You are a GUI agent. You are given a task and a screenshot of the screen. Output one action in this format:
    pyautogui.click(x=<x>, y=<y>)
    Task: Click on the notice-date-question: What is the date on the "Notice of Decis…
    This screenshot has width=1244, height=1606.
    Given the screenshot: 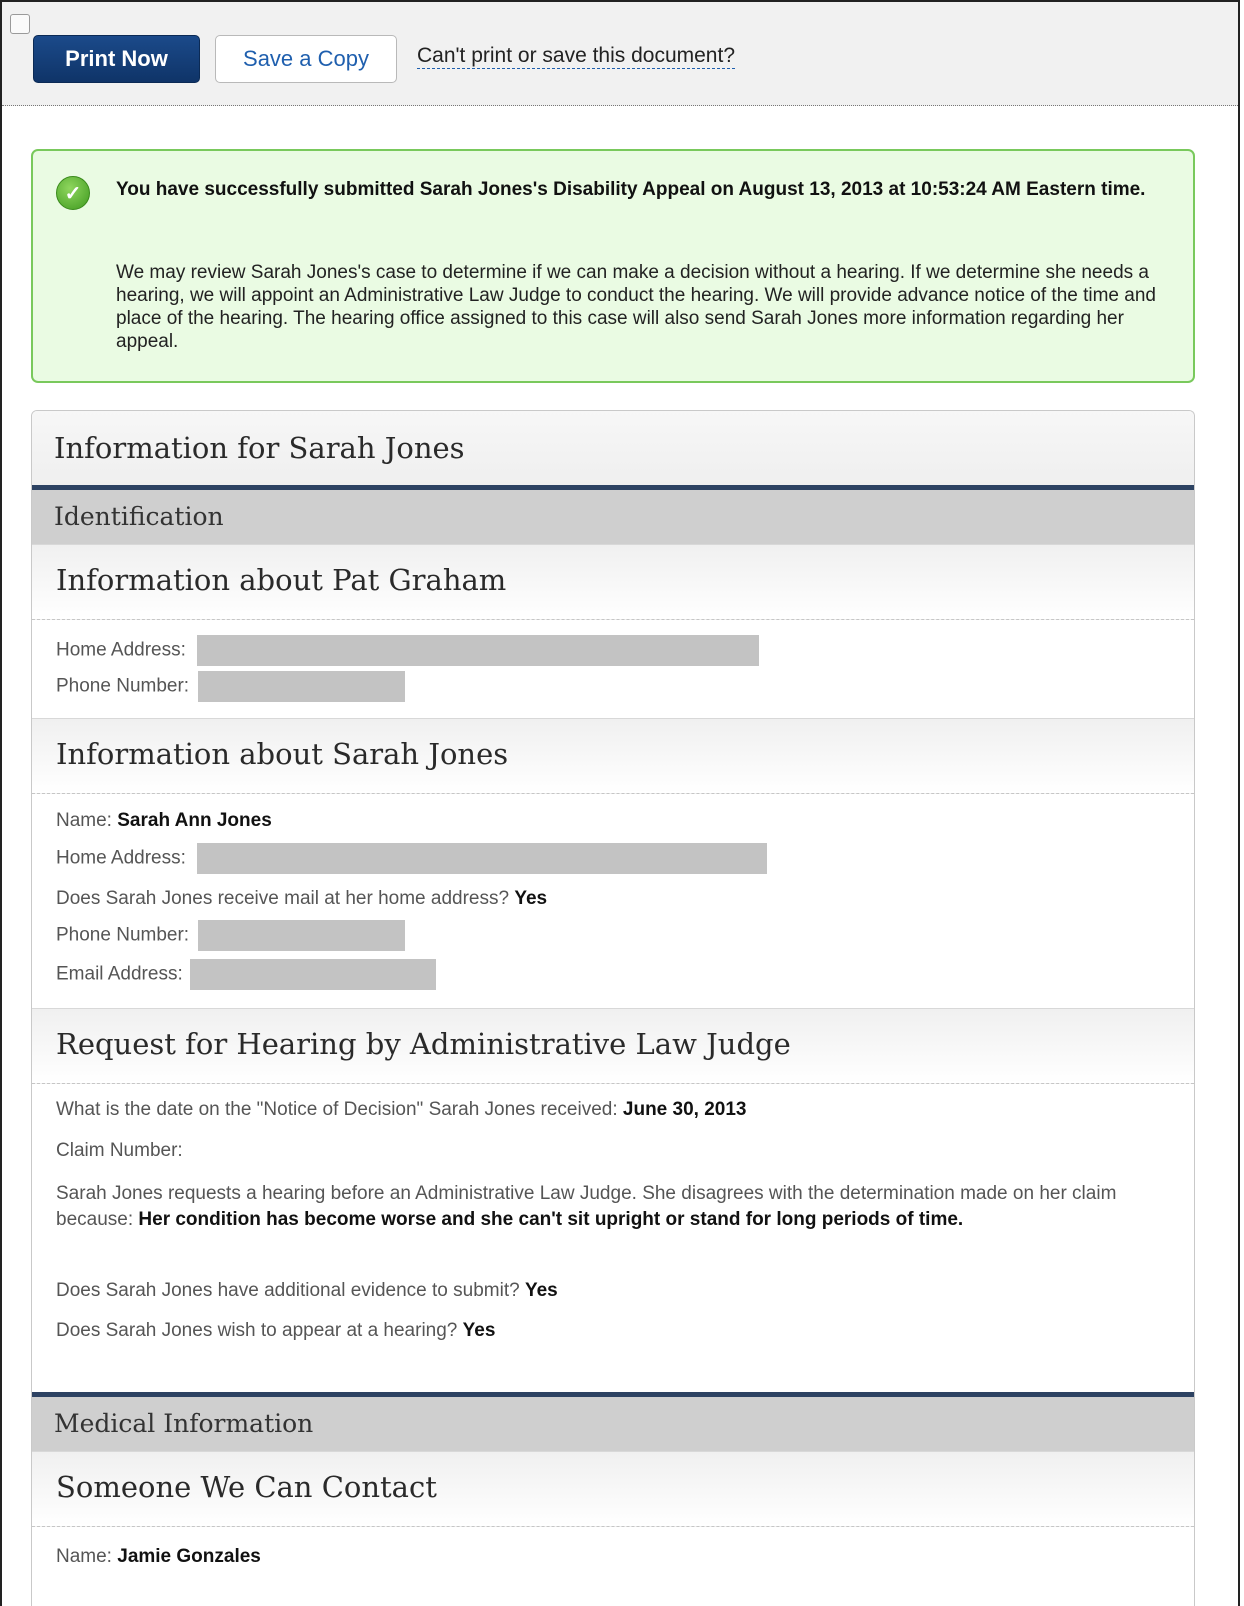 What is the action you would take?
    pyautogui.click(x=337, y=1109)
    